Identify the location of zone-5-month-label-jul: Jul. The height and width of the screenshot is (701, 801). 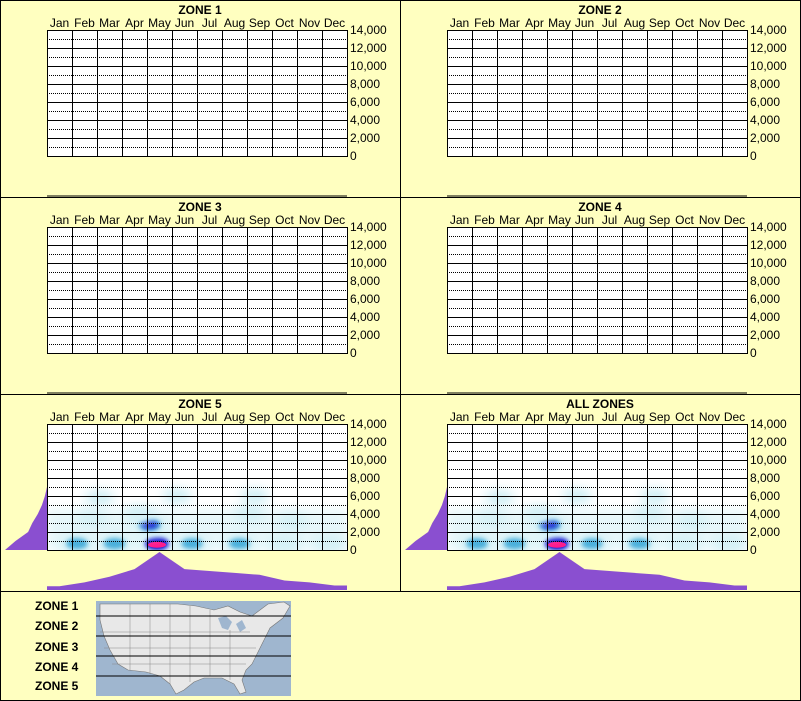
(209, 417).